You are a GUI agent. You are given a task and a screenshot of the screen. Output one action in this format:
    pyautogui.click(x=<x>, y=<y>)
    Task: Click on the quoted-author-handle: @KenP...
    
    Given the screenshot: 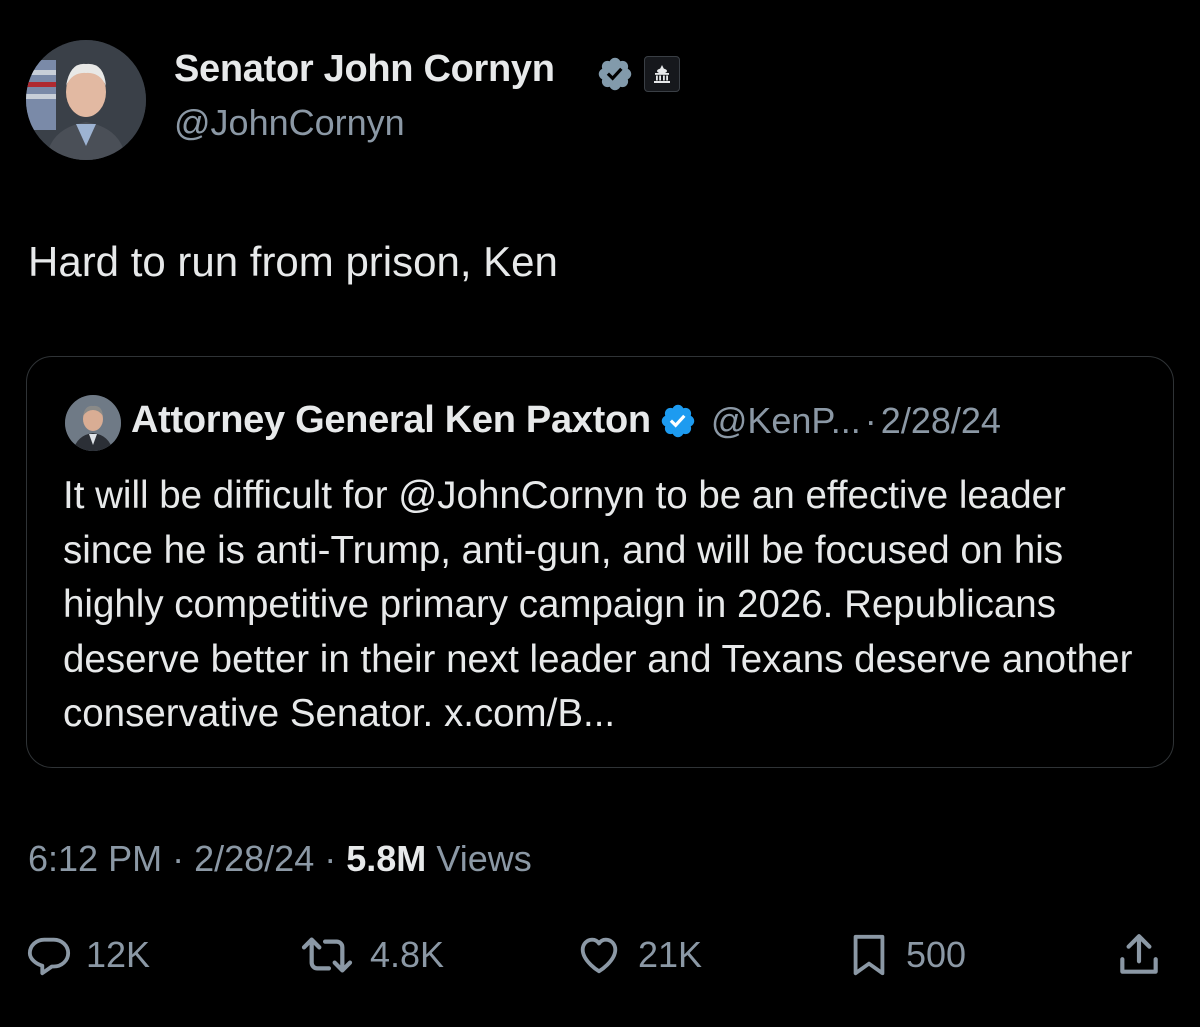 What is the action you would take?
    pyautogui.click(x=785, y=420)
    